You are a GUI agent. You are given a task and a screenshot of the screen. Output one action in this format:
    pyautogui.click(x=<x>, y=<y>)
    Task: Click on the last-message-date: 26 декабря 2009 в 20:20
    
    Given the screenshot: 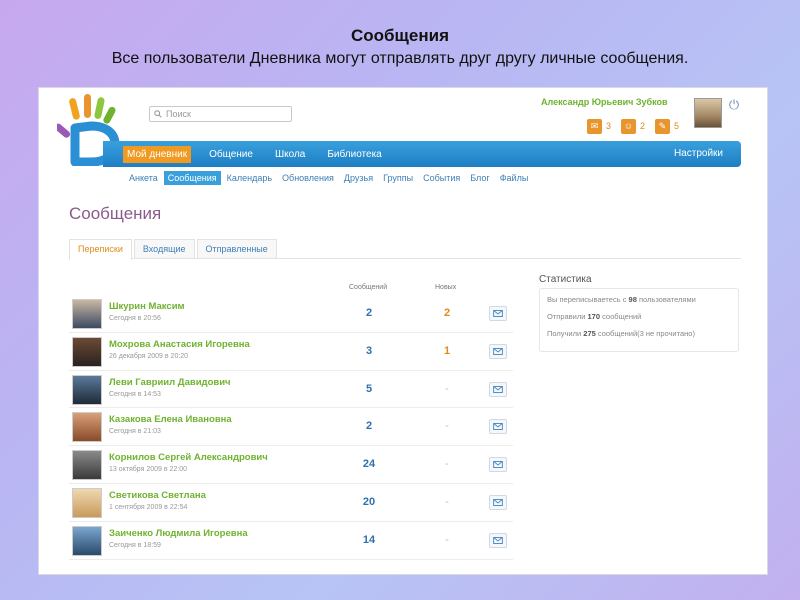 What is the action you would take?
    pyautogui.click(x=149, y=356)
    